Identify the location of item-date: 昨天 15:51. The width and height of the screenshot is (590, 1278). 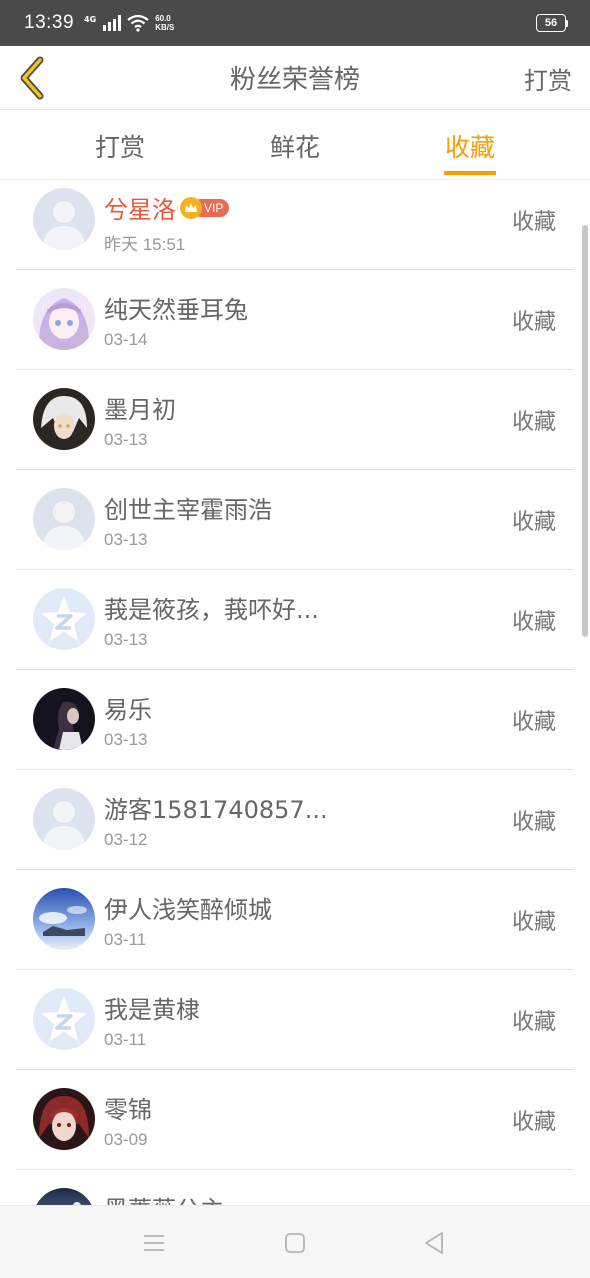
(145, 244).